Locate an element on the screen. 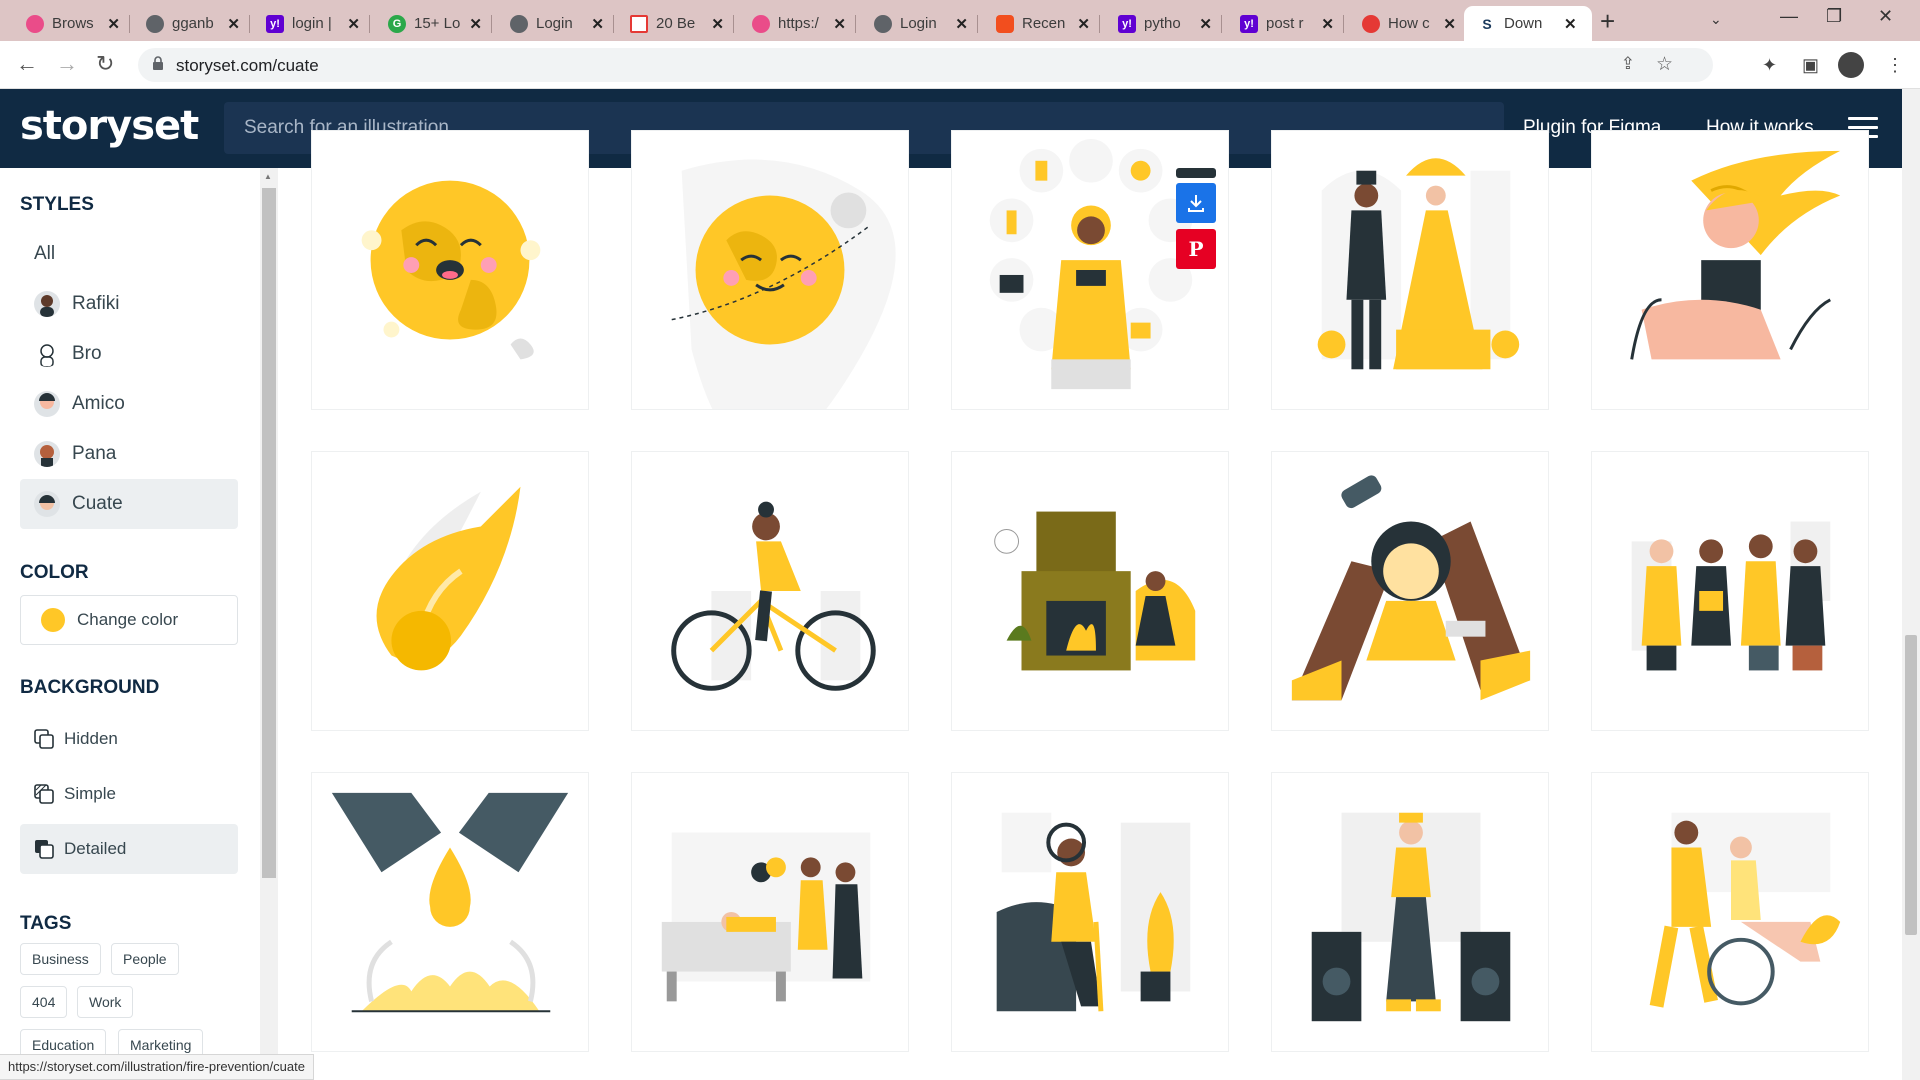 The width and height of the screenshot is (1920, 1080). figma-icon is located at coordinates (1005, 23).